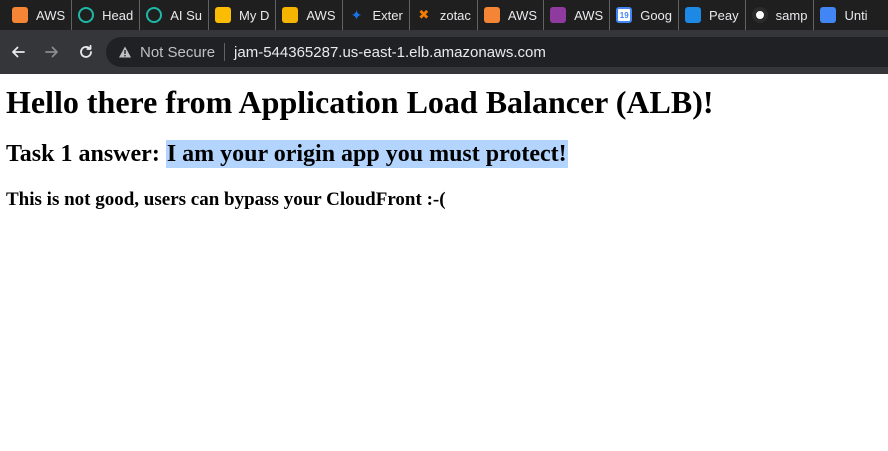 This screenshot has height=451, width=888. I want to click on bookmark-item: AI Su, so click(175, 15).